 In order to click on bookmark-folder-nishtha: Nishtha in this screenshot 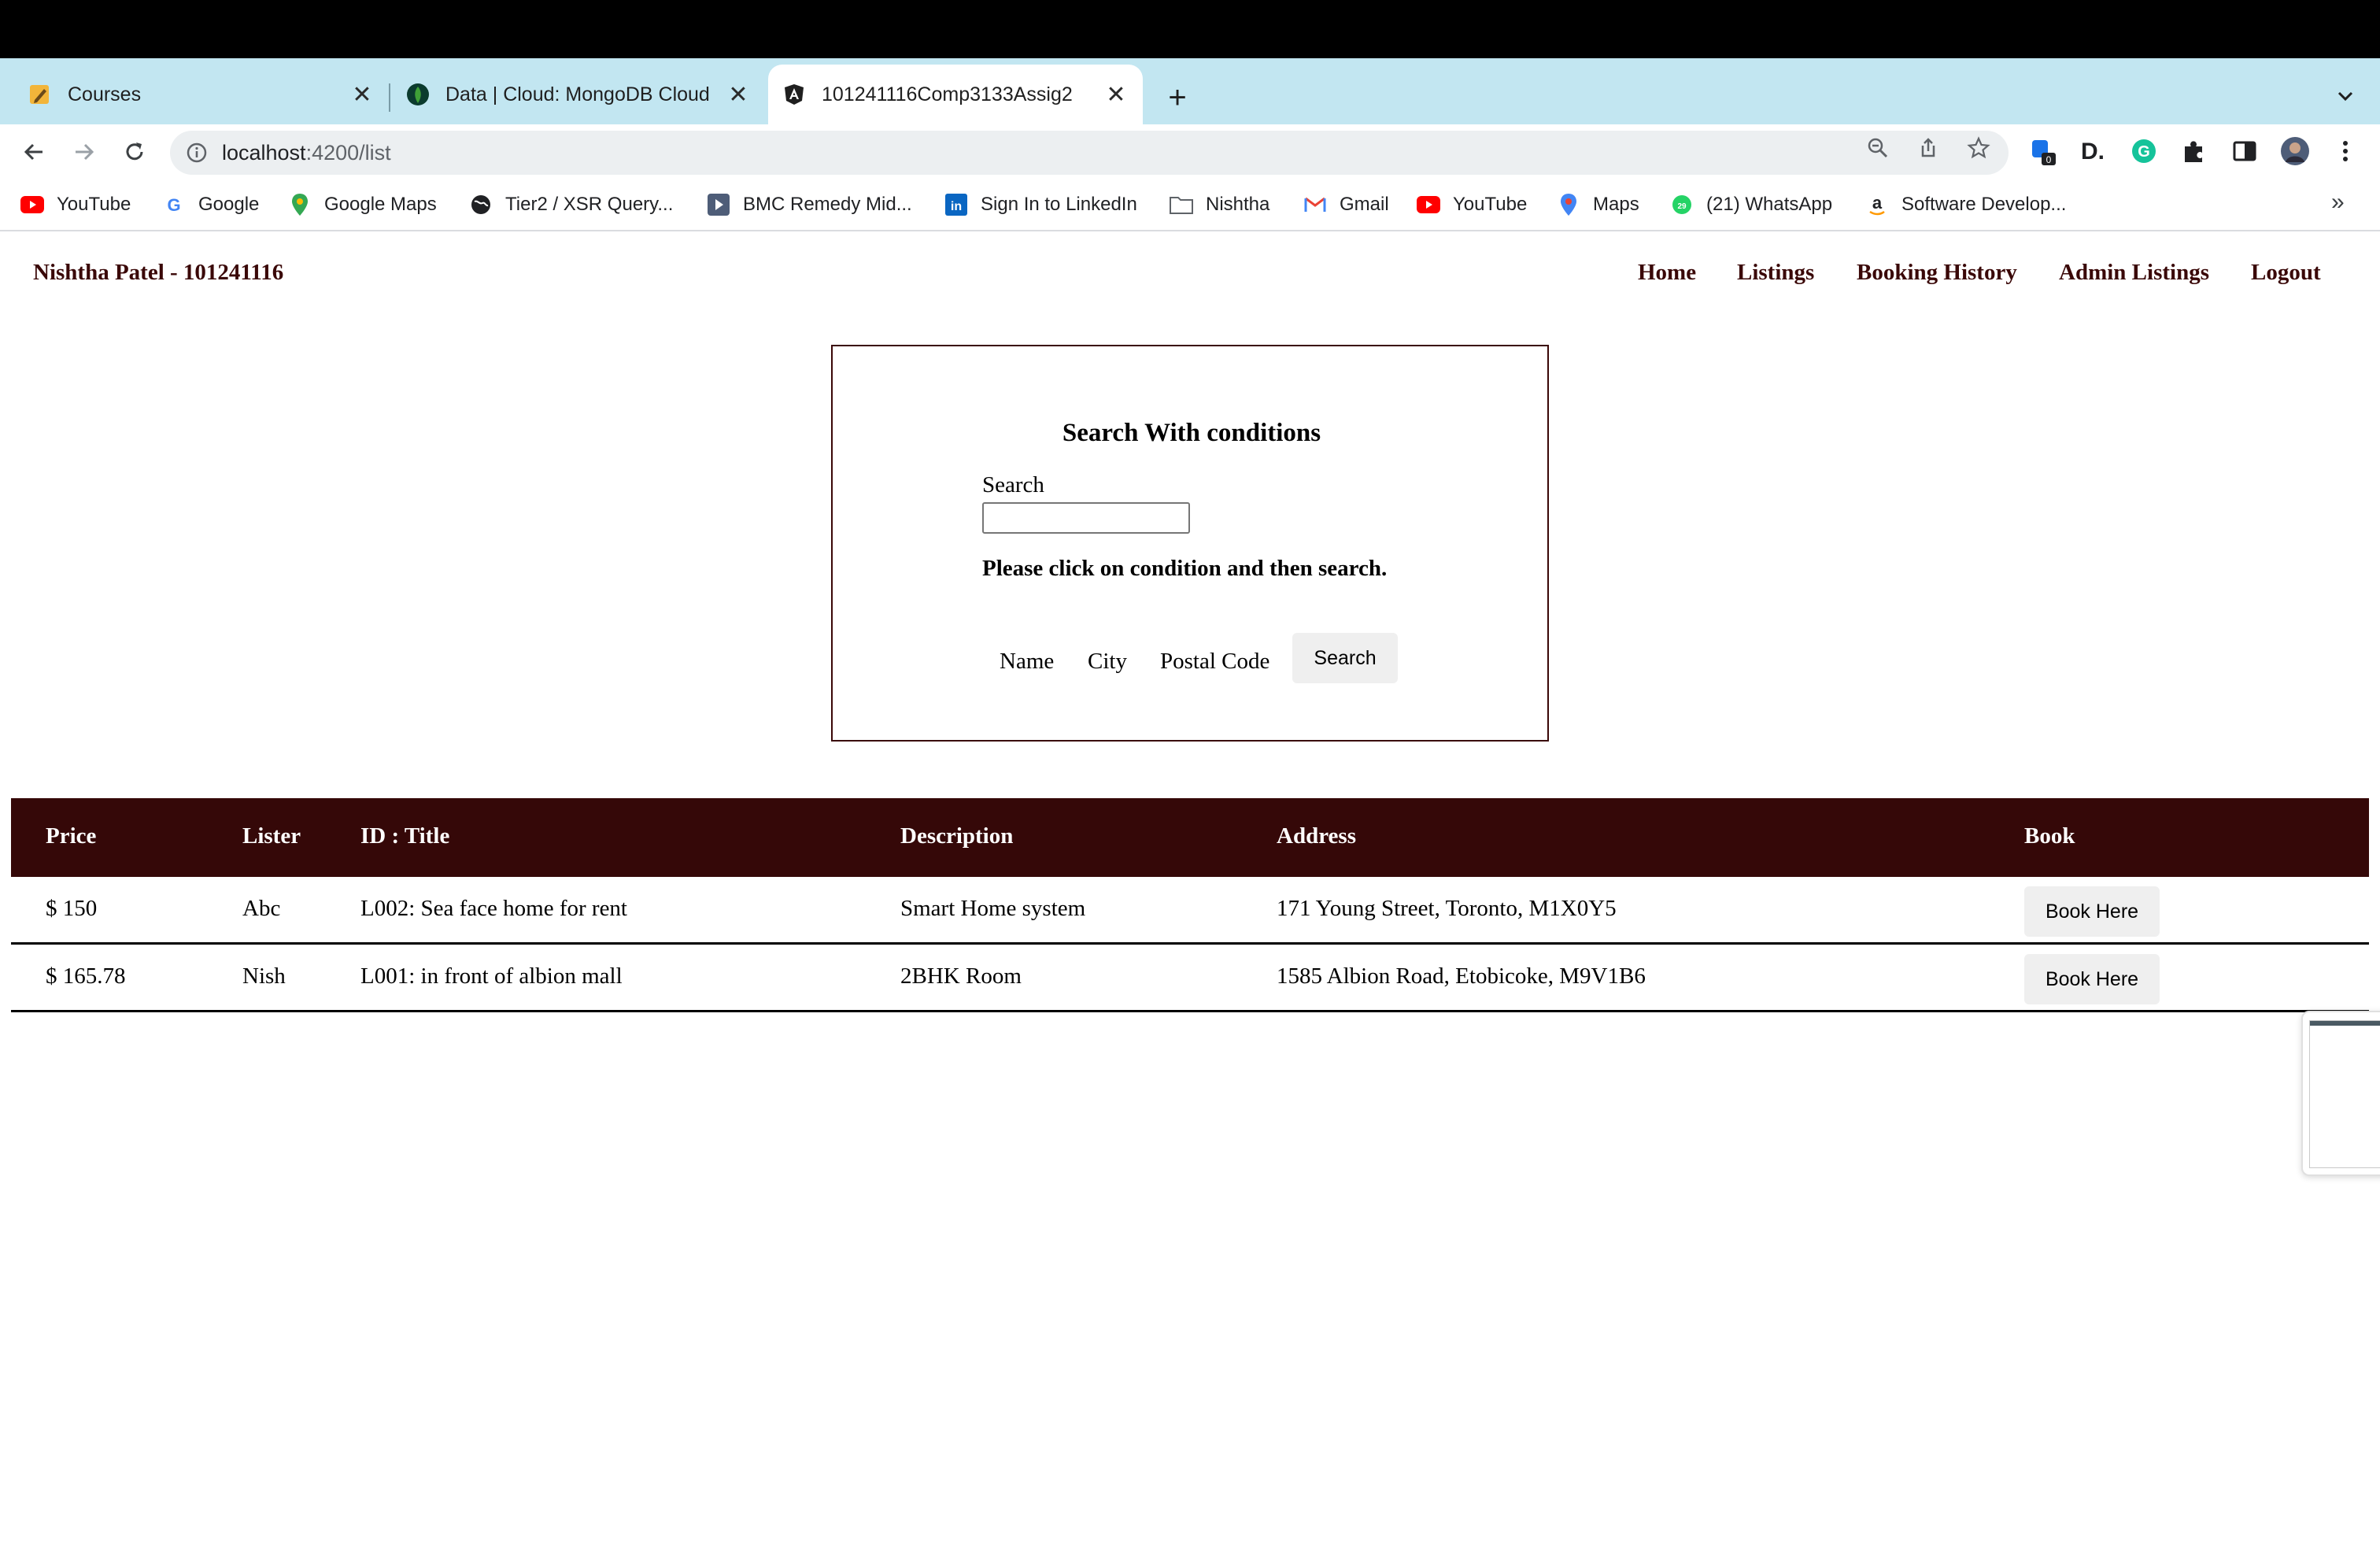, I will do `click(1219, 205)`.